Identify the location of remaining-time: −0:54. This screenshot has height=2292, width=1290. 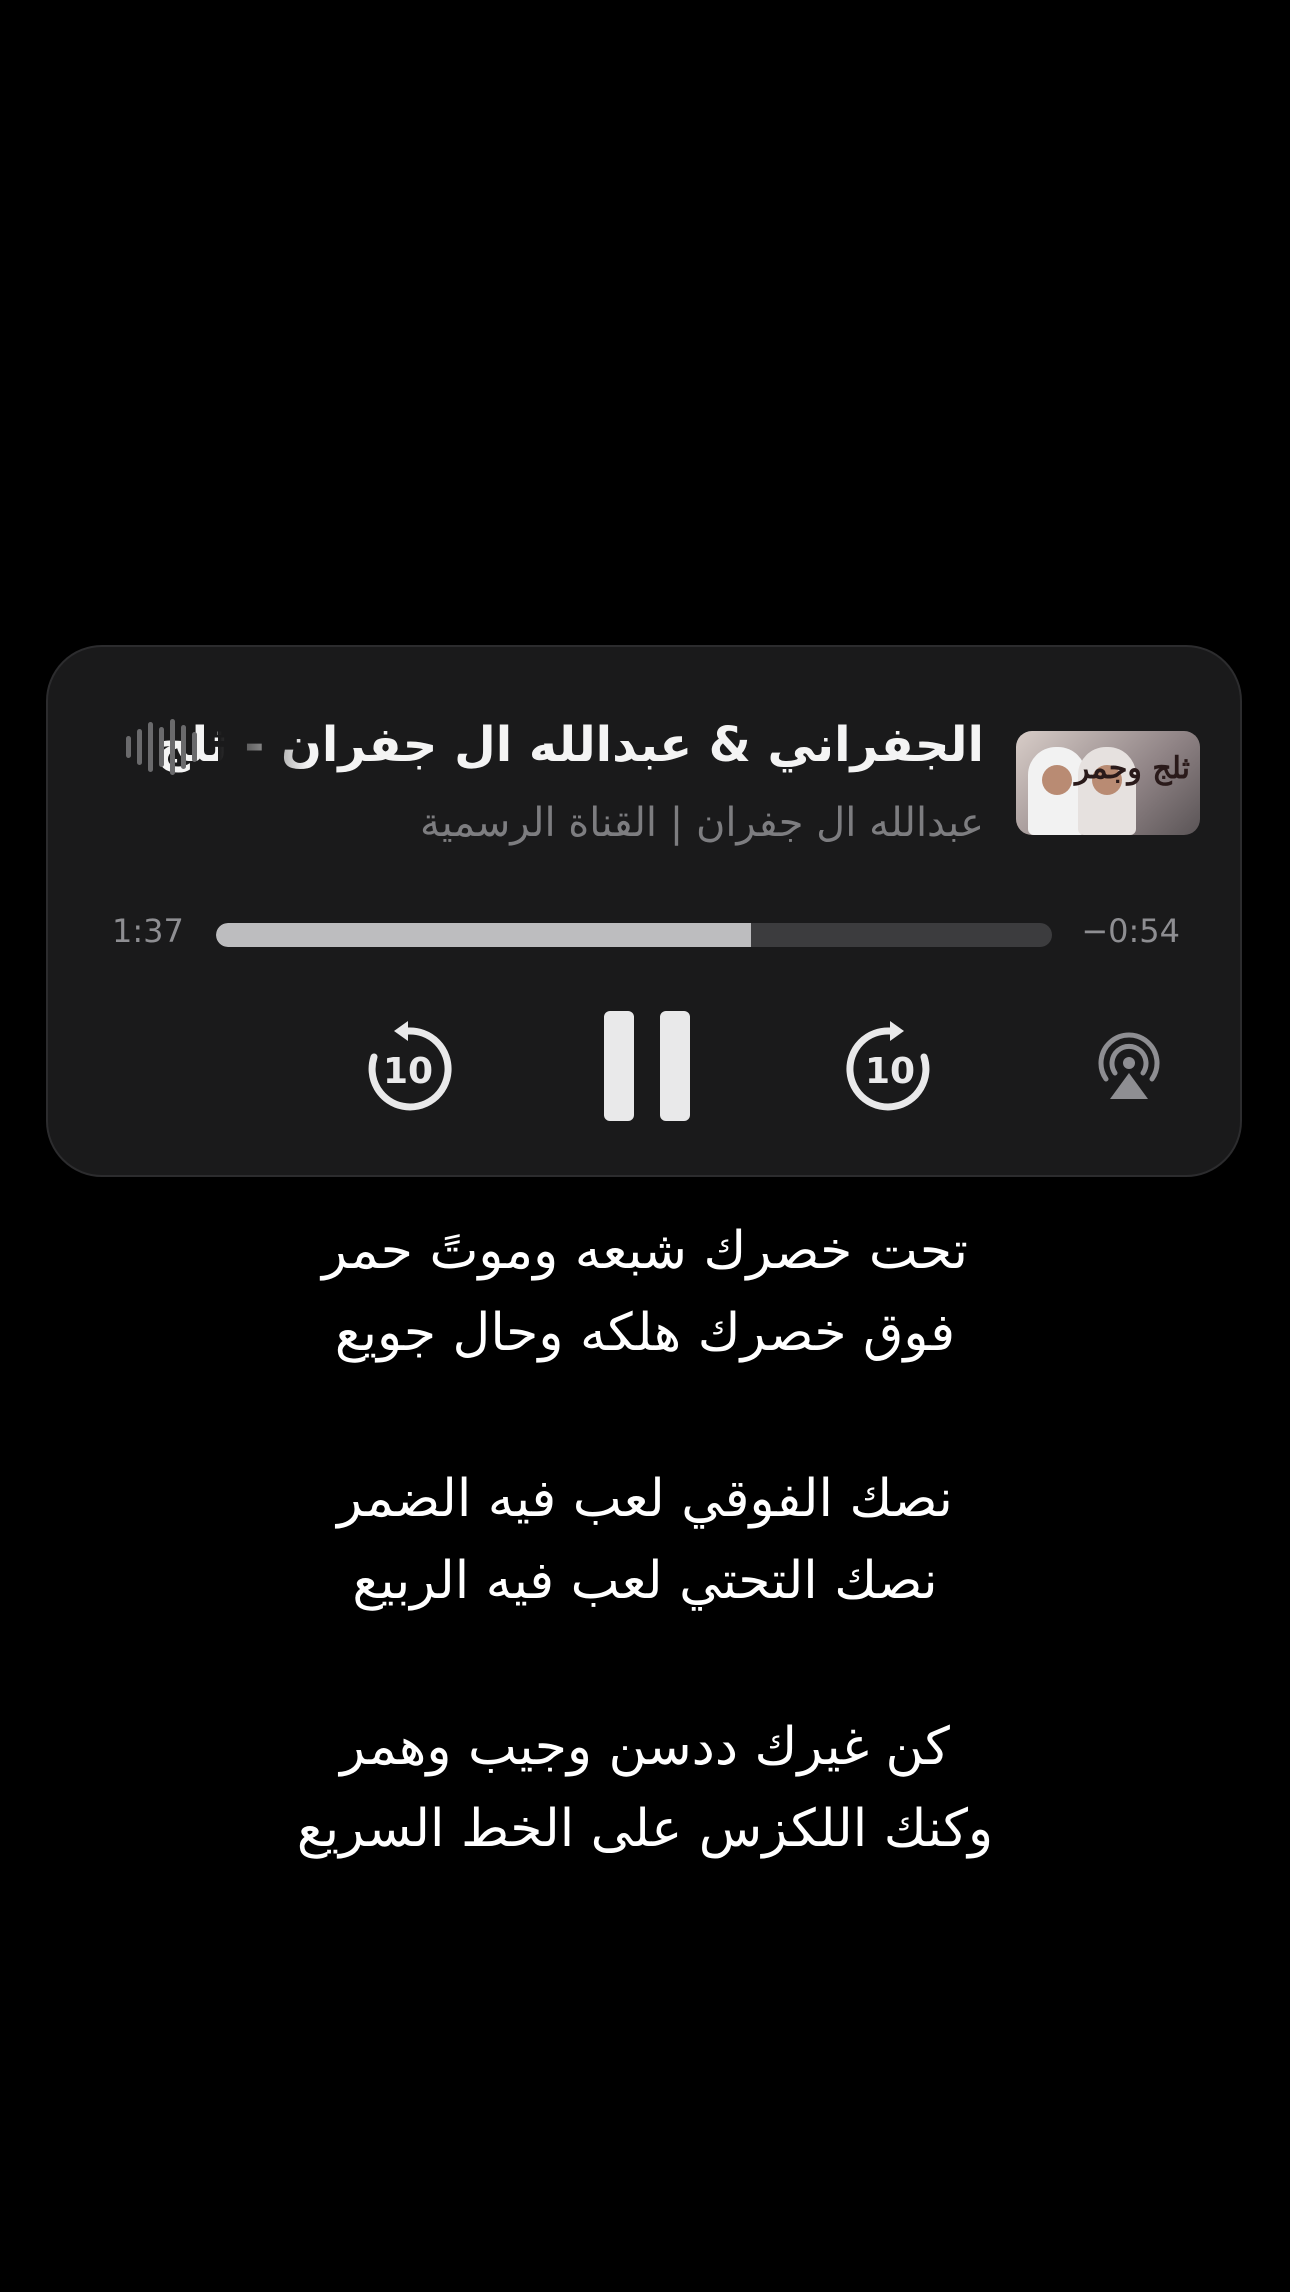
(1130, 931).